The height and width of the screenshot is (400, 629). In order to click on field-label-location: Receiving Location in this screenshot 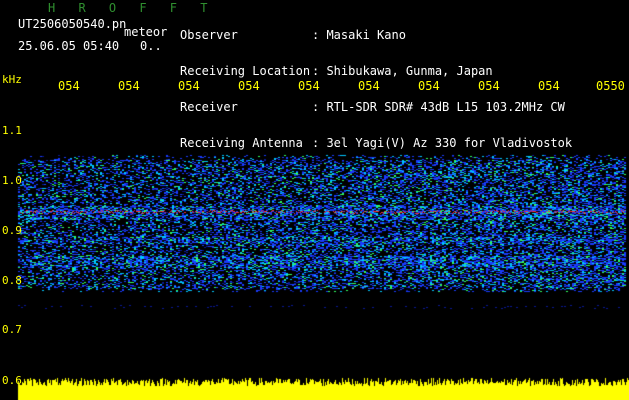, I will do `click(245, 71)`.